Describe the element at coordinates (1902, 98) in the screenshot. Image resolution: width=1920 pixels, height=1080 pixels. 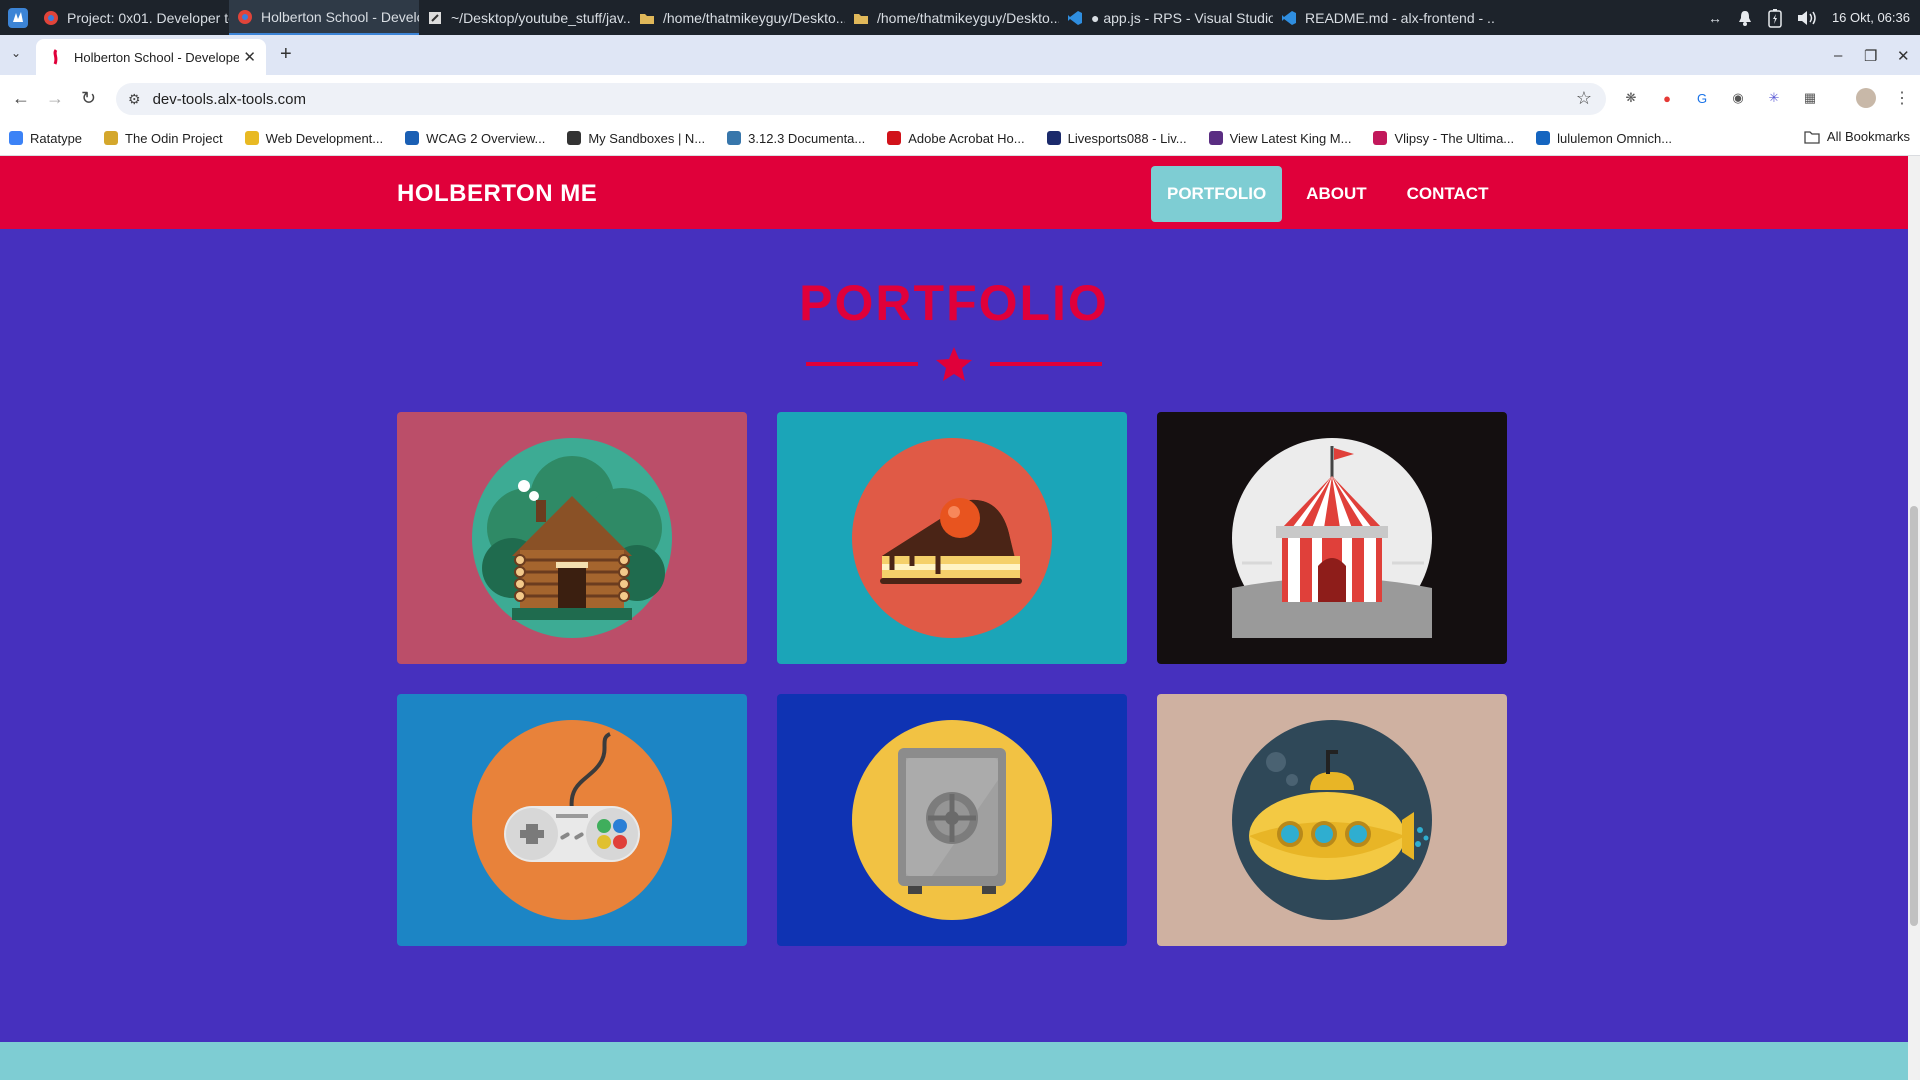
I see `menu-kebab-icon: ⋮` at that location.